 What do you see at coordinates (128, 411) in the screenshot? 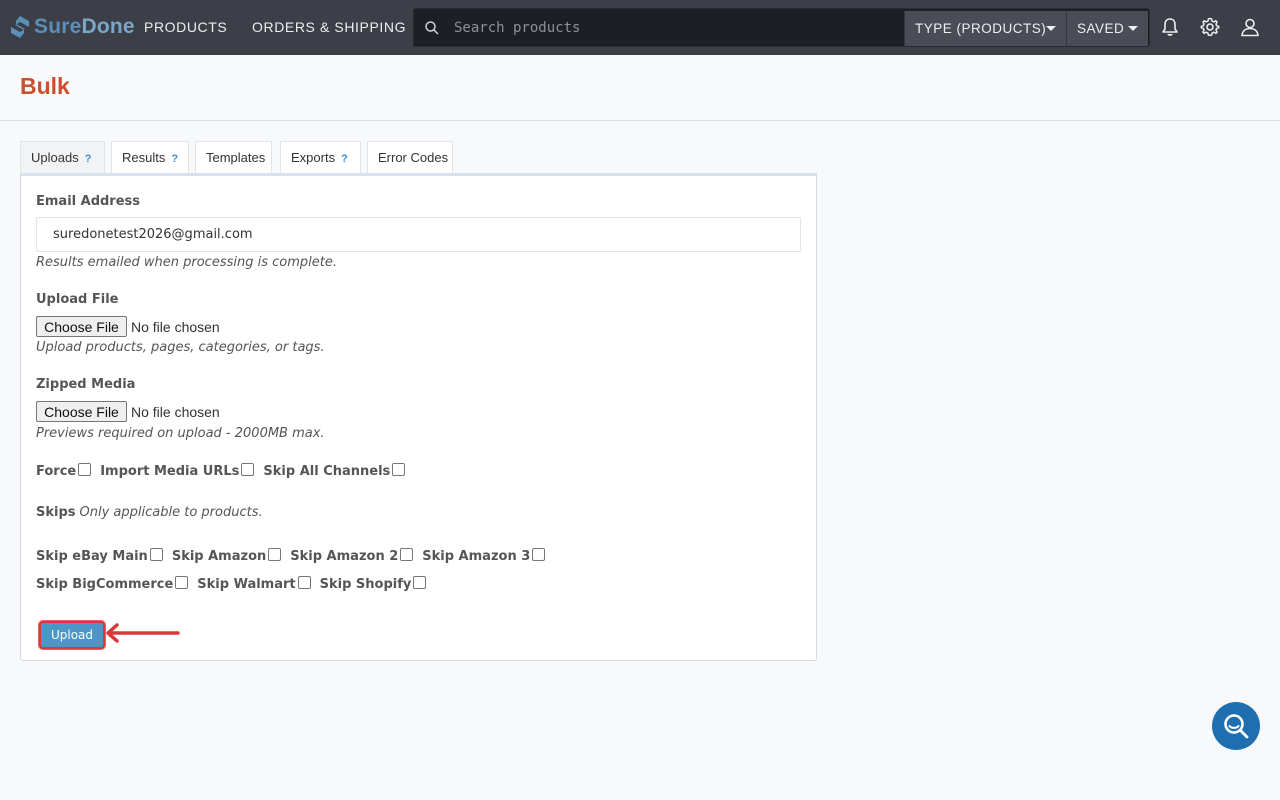
I see `zipped-media-input: Choose File No file chosen` at bounding box center [128, 411].